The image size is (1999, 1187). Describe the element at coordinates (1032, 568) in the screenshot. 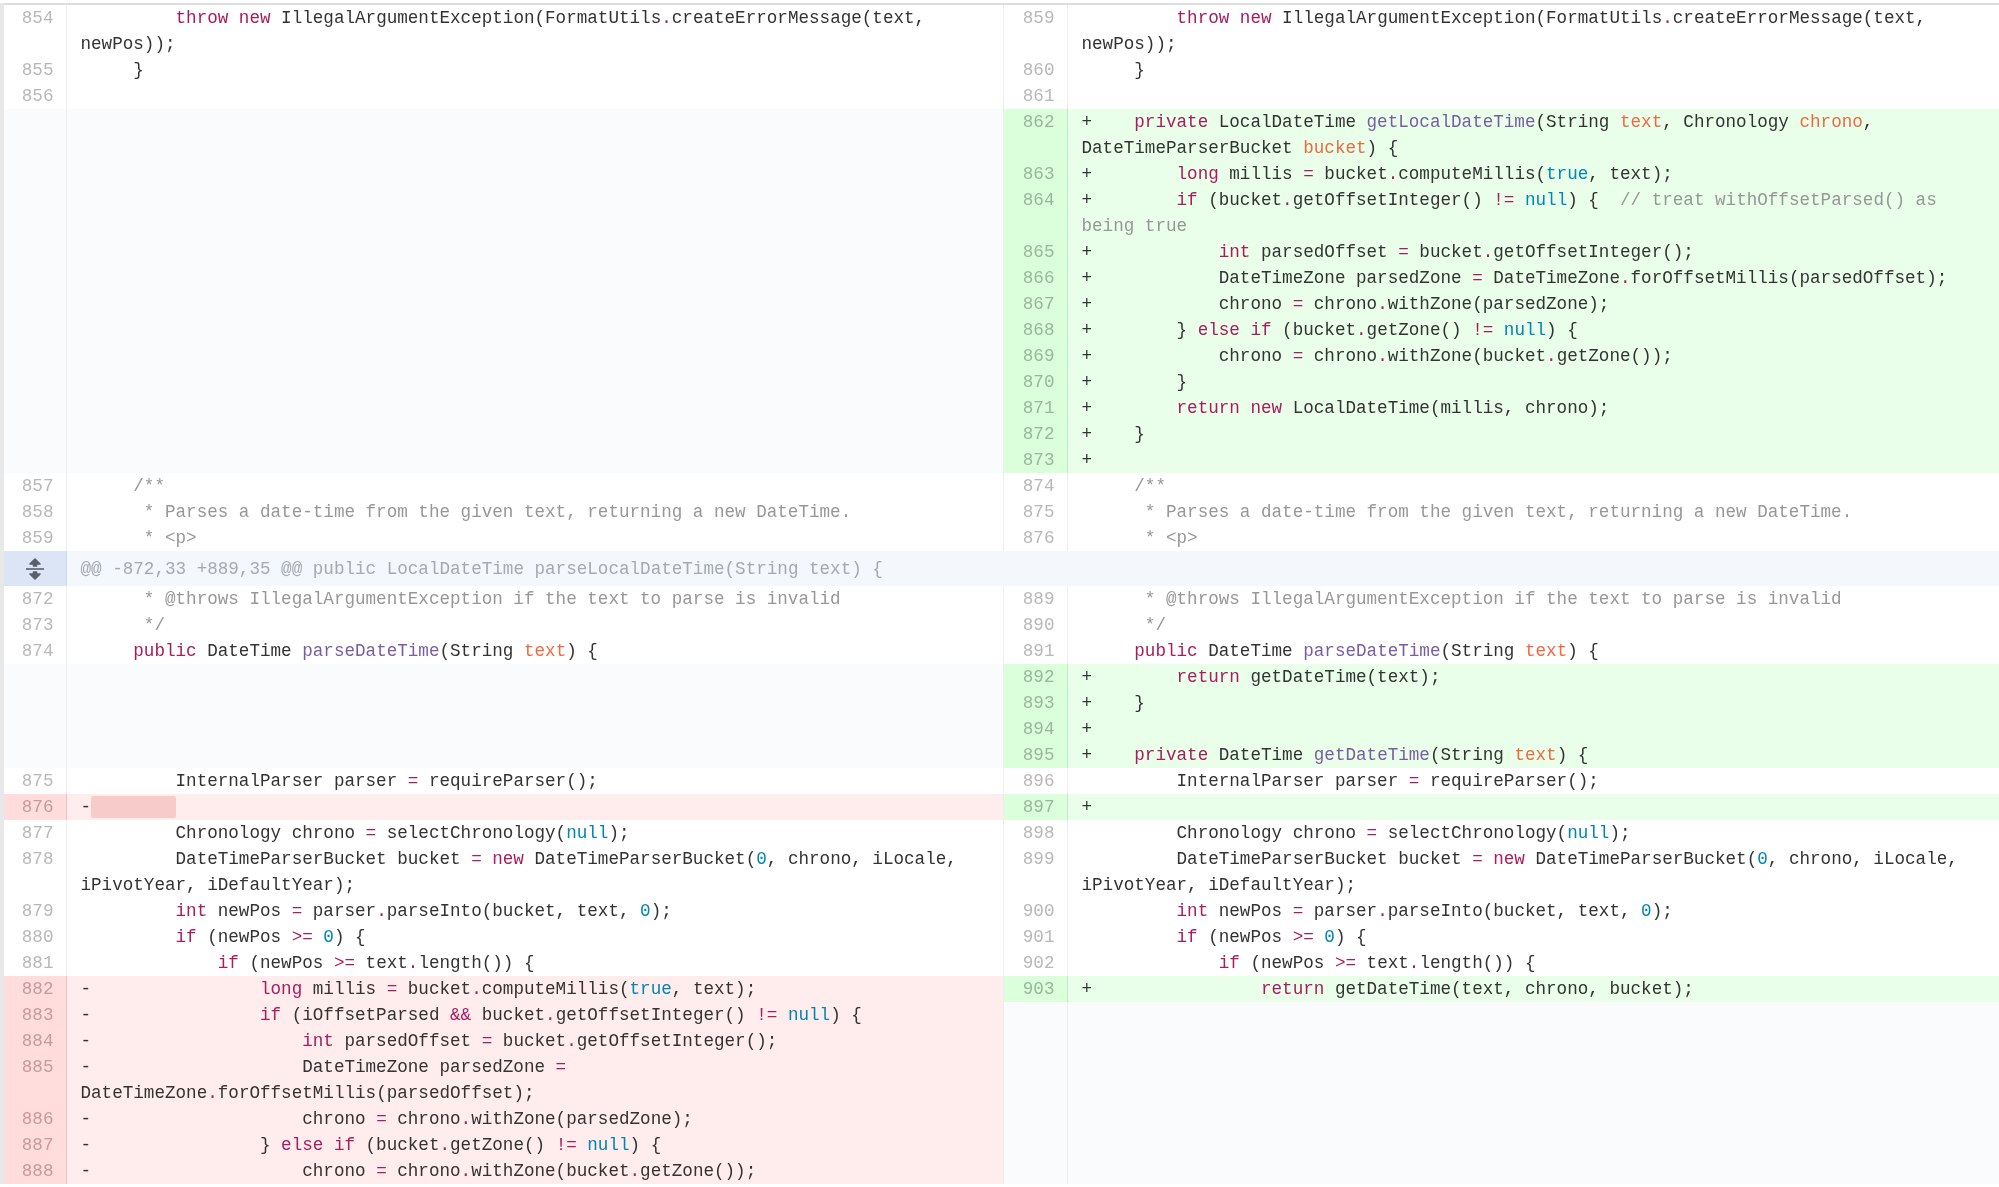

I see `hunk-header: @@ -872,33 +889,35 @@ public LocalDateTime parseLocalDateTime(String text) {` at that location.